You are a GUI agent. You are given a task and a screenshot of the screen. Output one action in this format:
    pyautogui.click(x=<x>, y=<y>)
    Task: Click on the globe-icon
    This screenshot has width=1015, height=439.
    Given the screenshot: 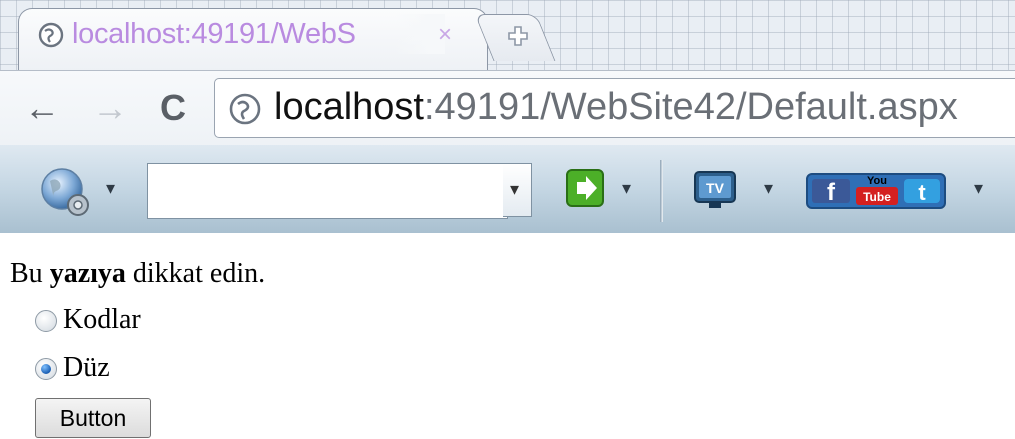 What is the action you would take?
    pyautogui.click(x=51, y=35)
    